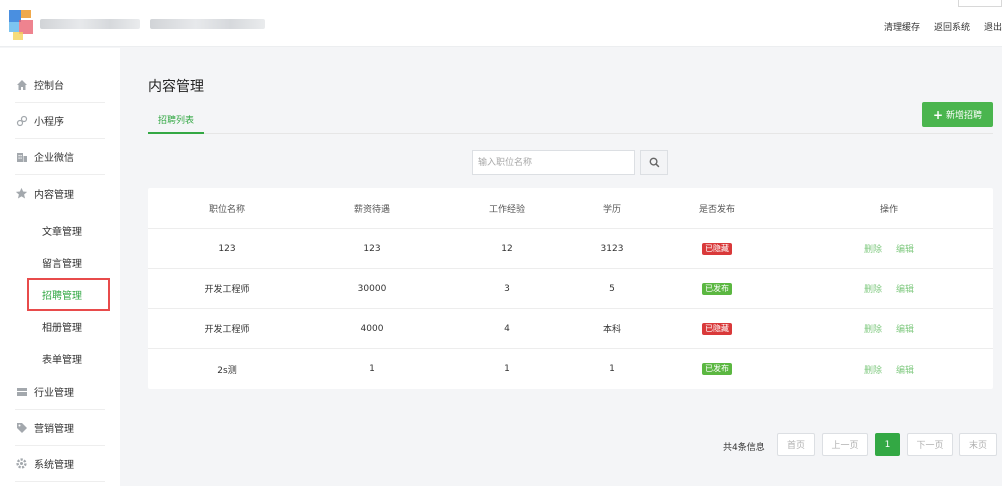 The image size is (1002, 486). What do you see at coordinates (90, 24) in the screenshot?
I see `blurred-site-name` at bounding box center [90, 24].